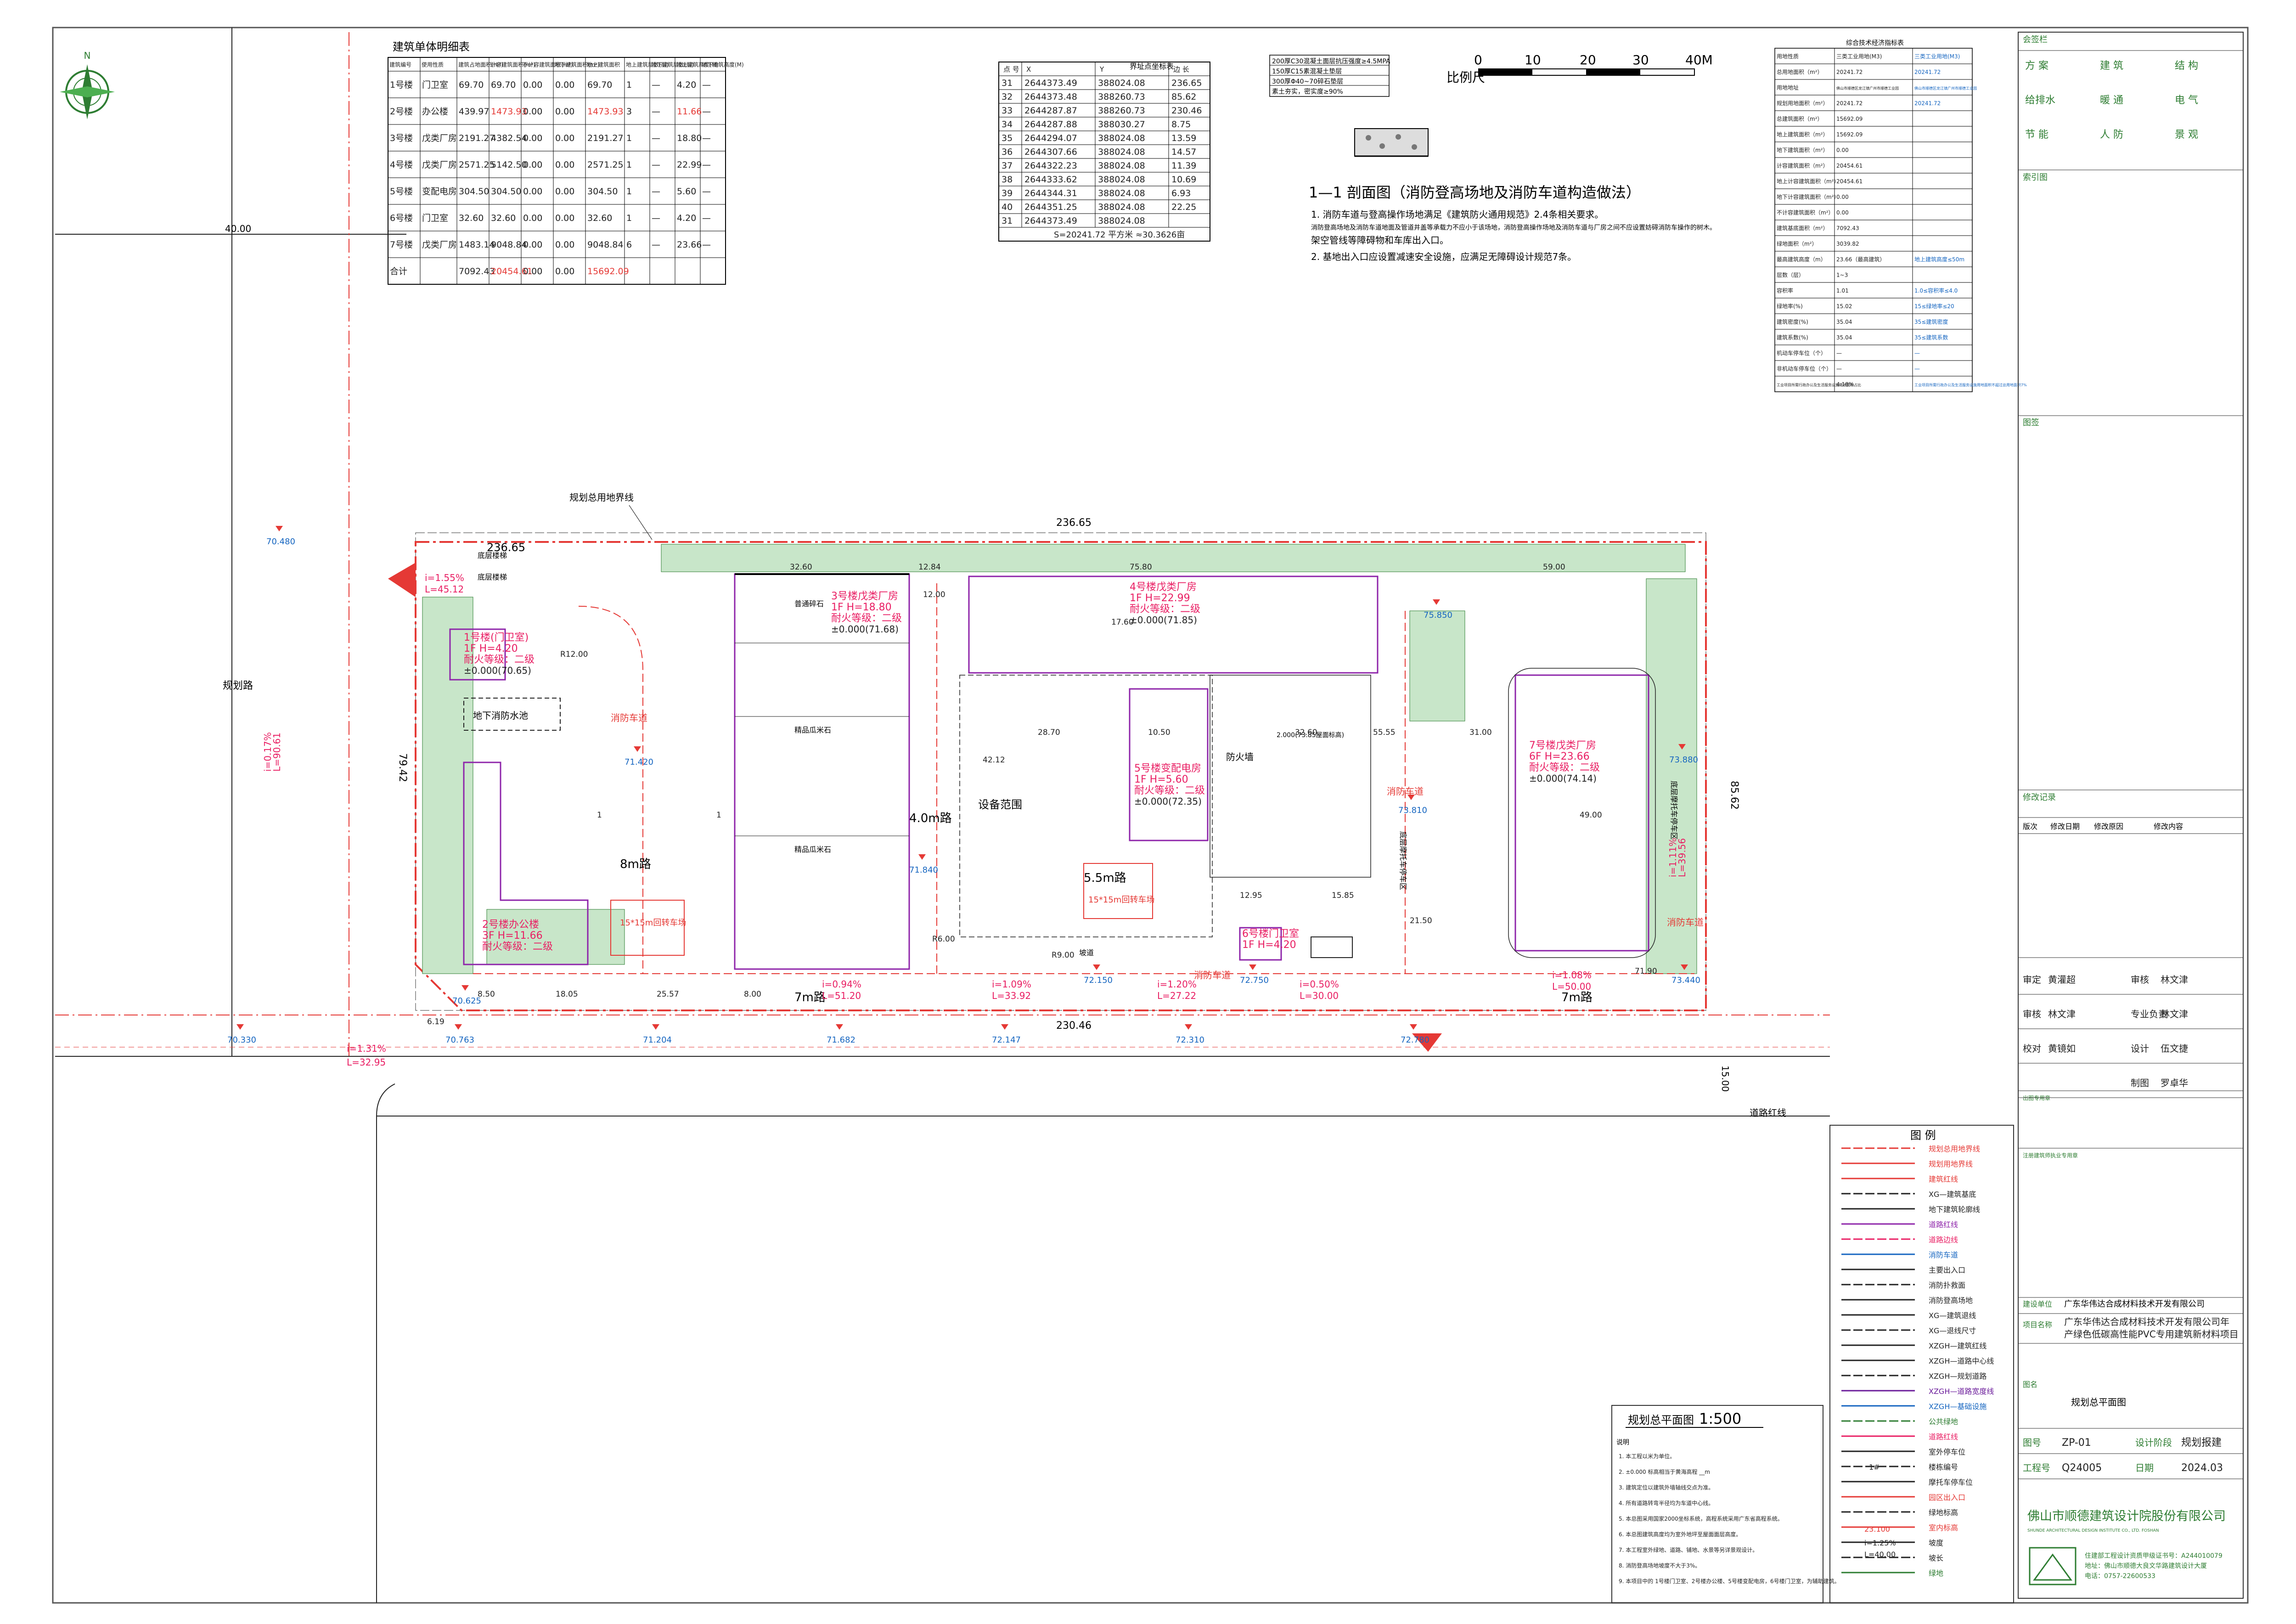 This screenshot has width=2296, height=1624. I want to click on building-label: 6号楼门卫室, so click(1270, 934).